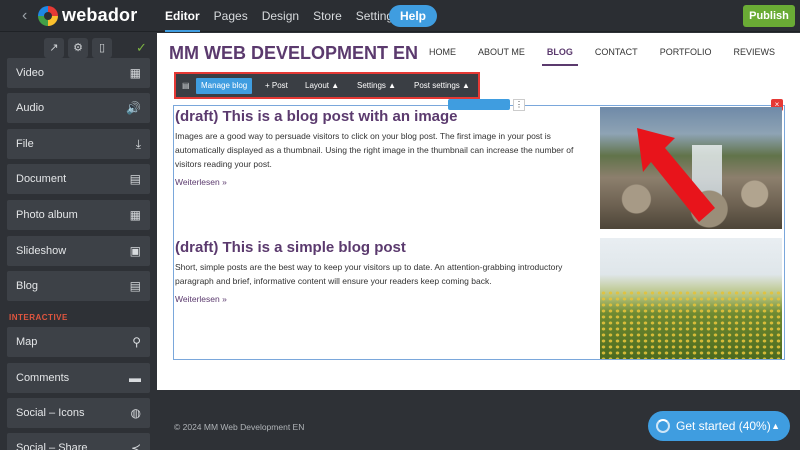 This screenshot has width=800, height=450. What do you see at coordinates (41, 251) in the screenshot?
I see `sidebar-item-label: Slideshow` at bounding box center [41, 251].